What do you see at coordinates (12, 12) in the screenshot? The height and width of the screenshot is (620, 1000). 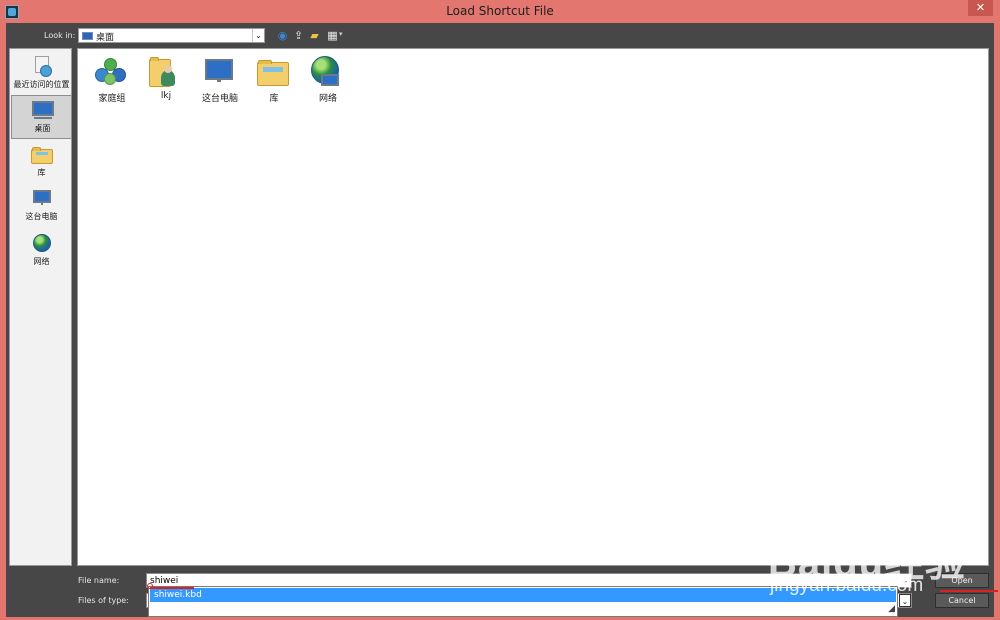 I see `app-icon` at bounding box center [12, 12].